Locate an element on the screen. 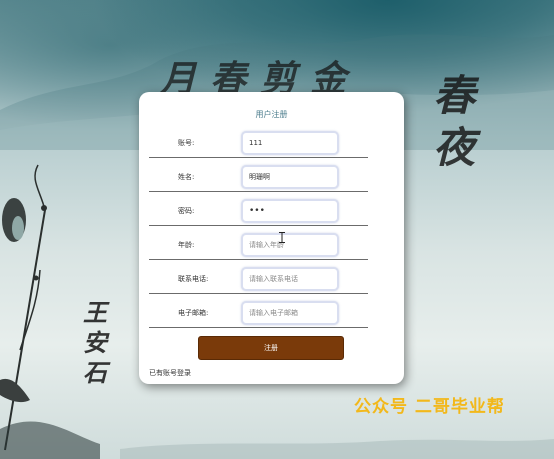 The image size is (554, 459). email-label: 电子邮箱: is located at coordinates (193, 313).